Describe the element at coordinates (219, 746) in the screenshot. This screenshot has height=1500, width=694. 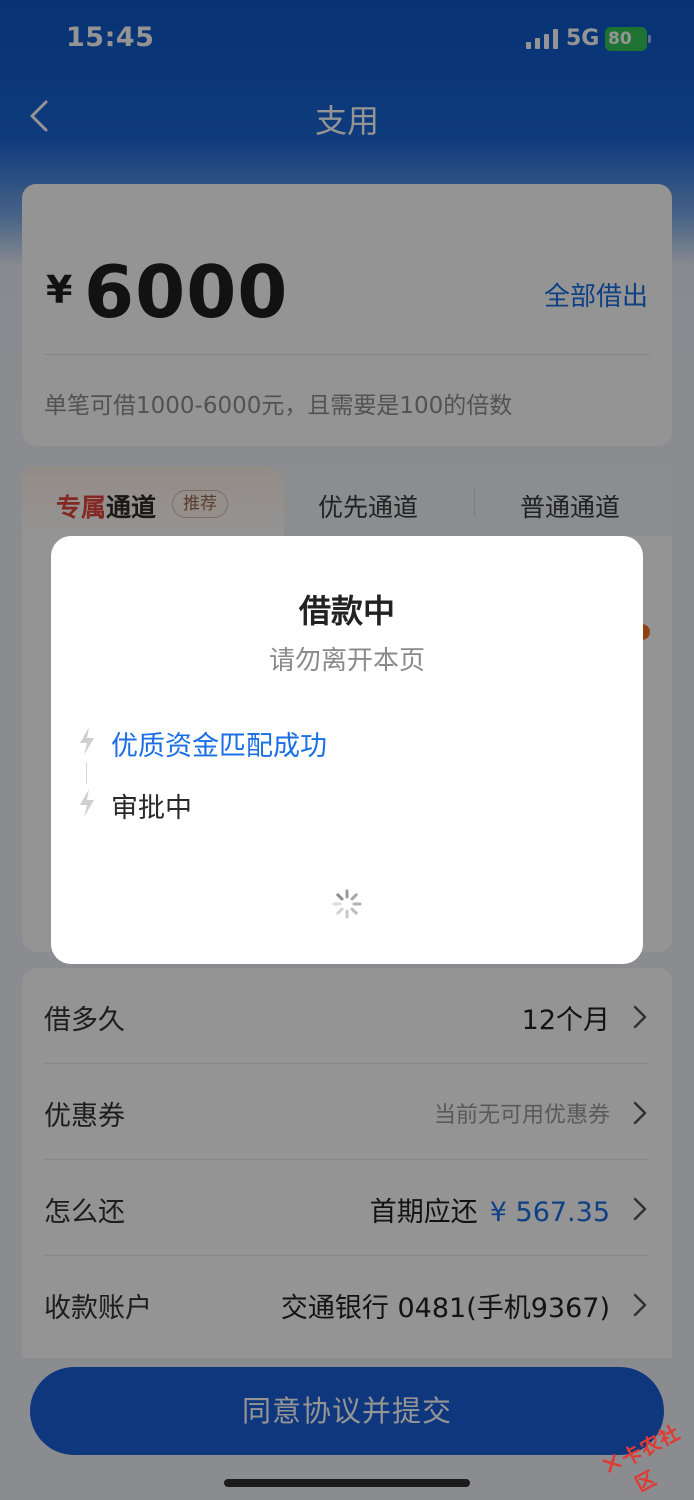
I see `step-label: 优质资金匹配成功` at that location.